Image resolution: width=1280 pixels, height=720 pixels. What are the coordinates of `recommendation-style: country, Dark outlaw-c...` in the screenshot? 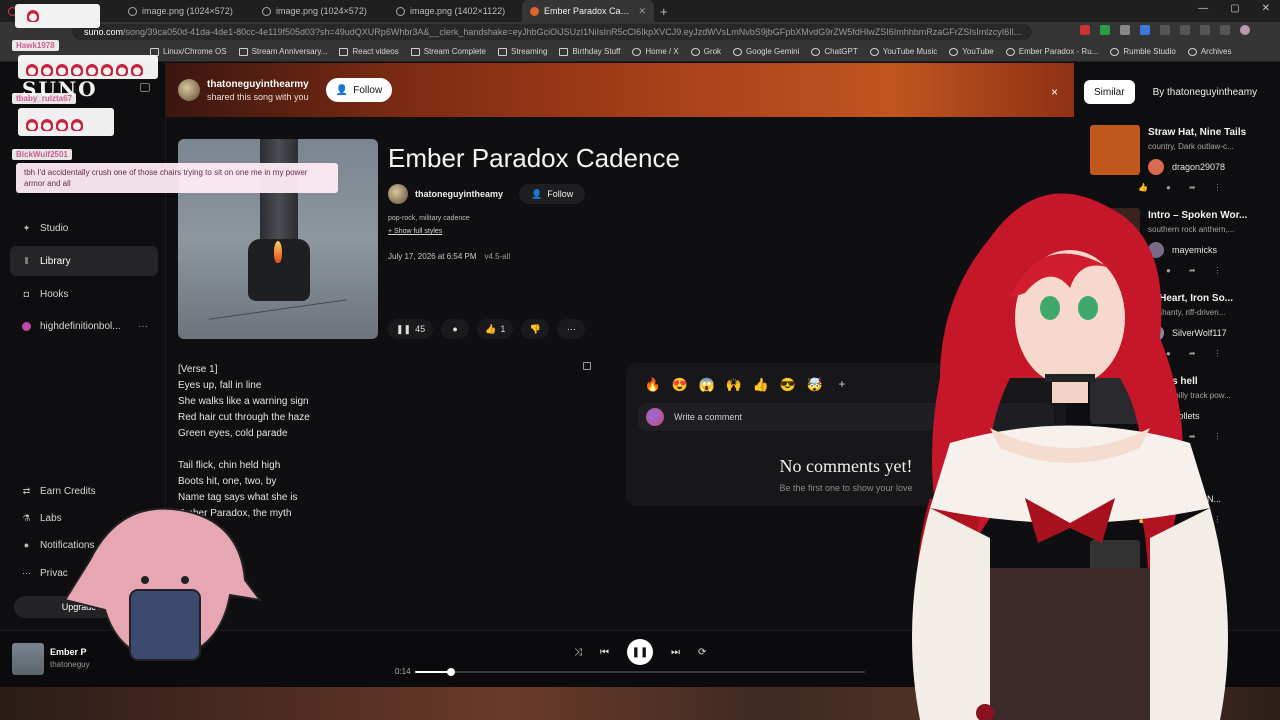 It's located at (1191, 146).